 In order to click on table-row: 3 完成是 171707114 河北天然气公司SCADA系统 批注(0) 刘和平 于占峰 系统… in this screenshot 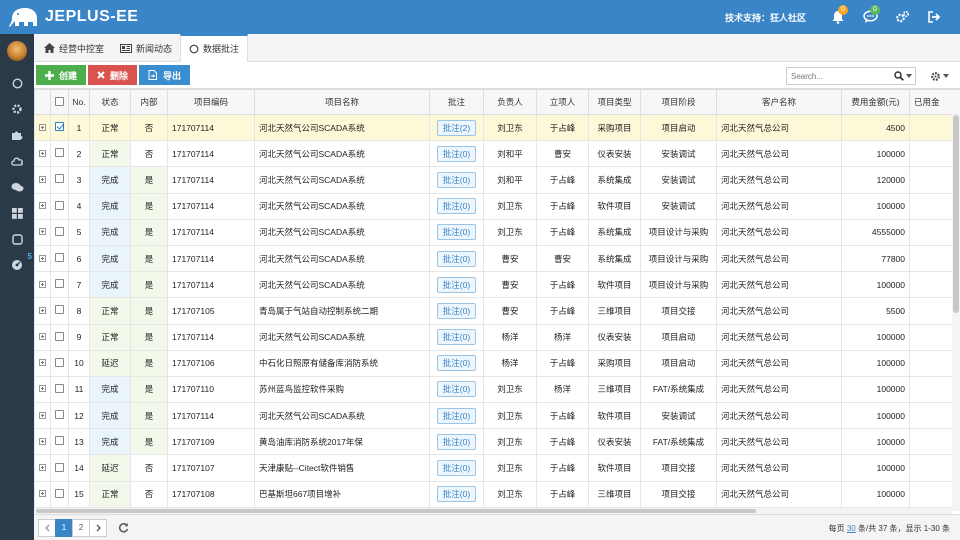, I will do `click(497, 180)`.